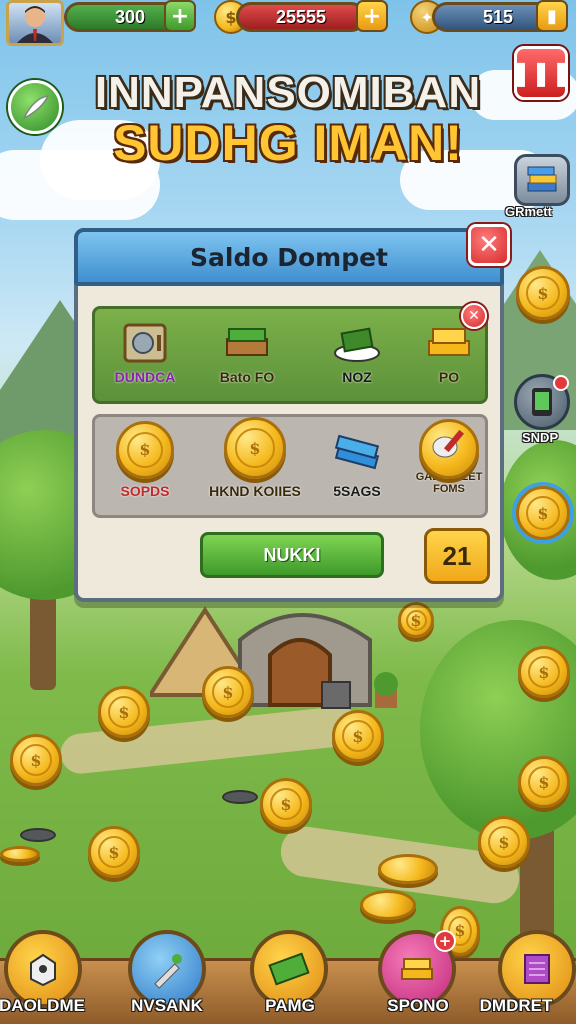 The width and height of the screenshot is (576, 1024). What do you see at coordinates (145, 377) in the screenshot?
I see `item-label: DUNDCA` at bounding box center [145, 377].